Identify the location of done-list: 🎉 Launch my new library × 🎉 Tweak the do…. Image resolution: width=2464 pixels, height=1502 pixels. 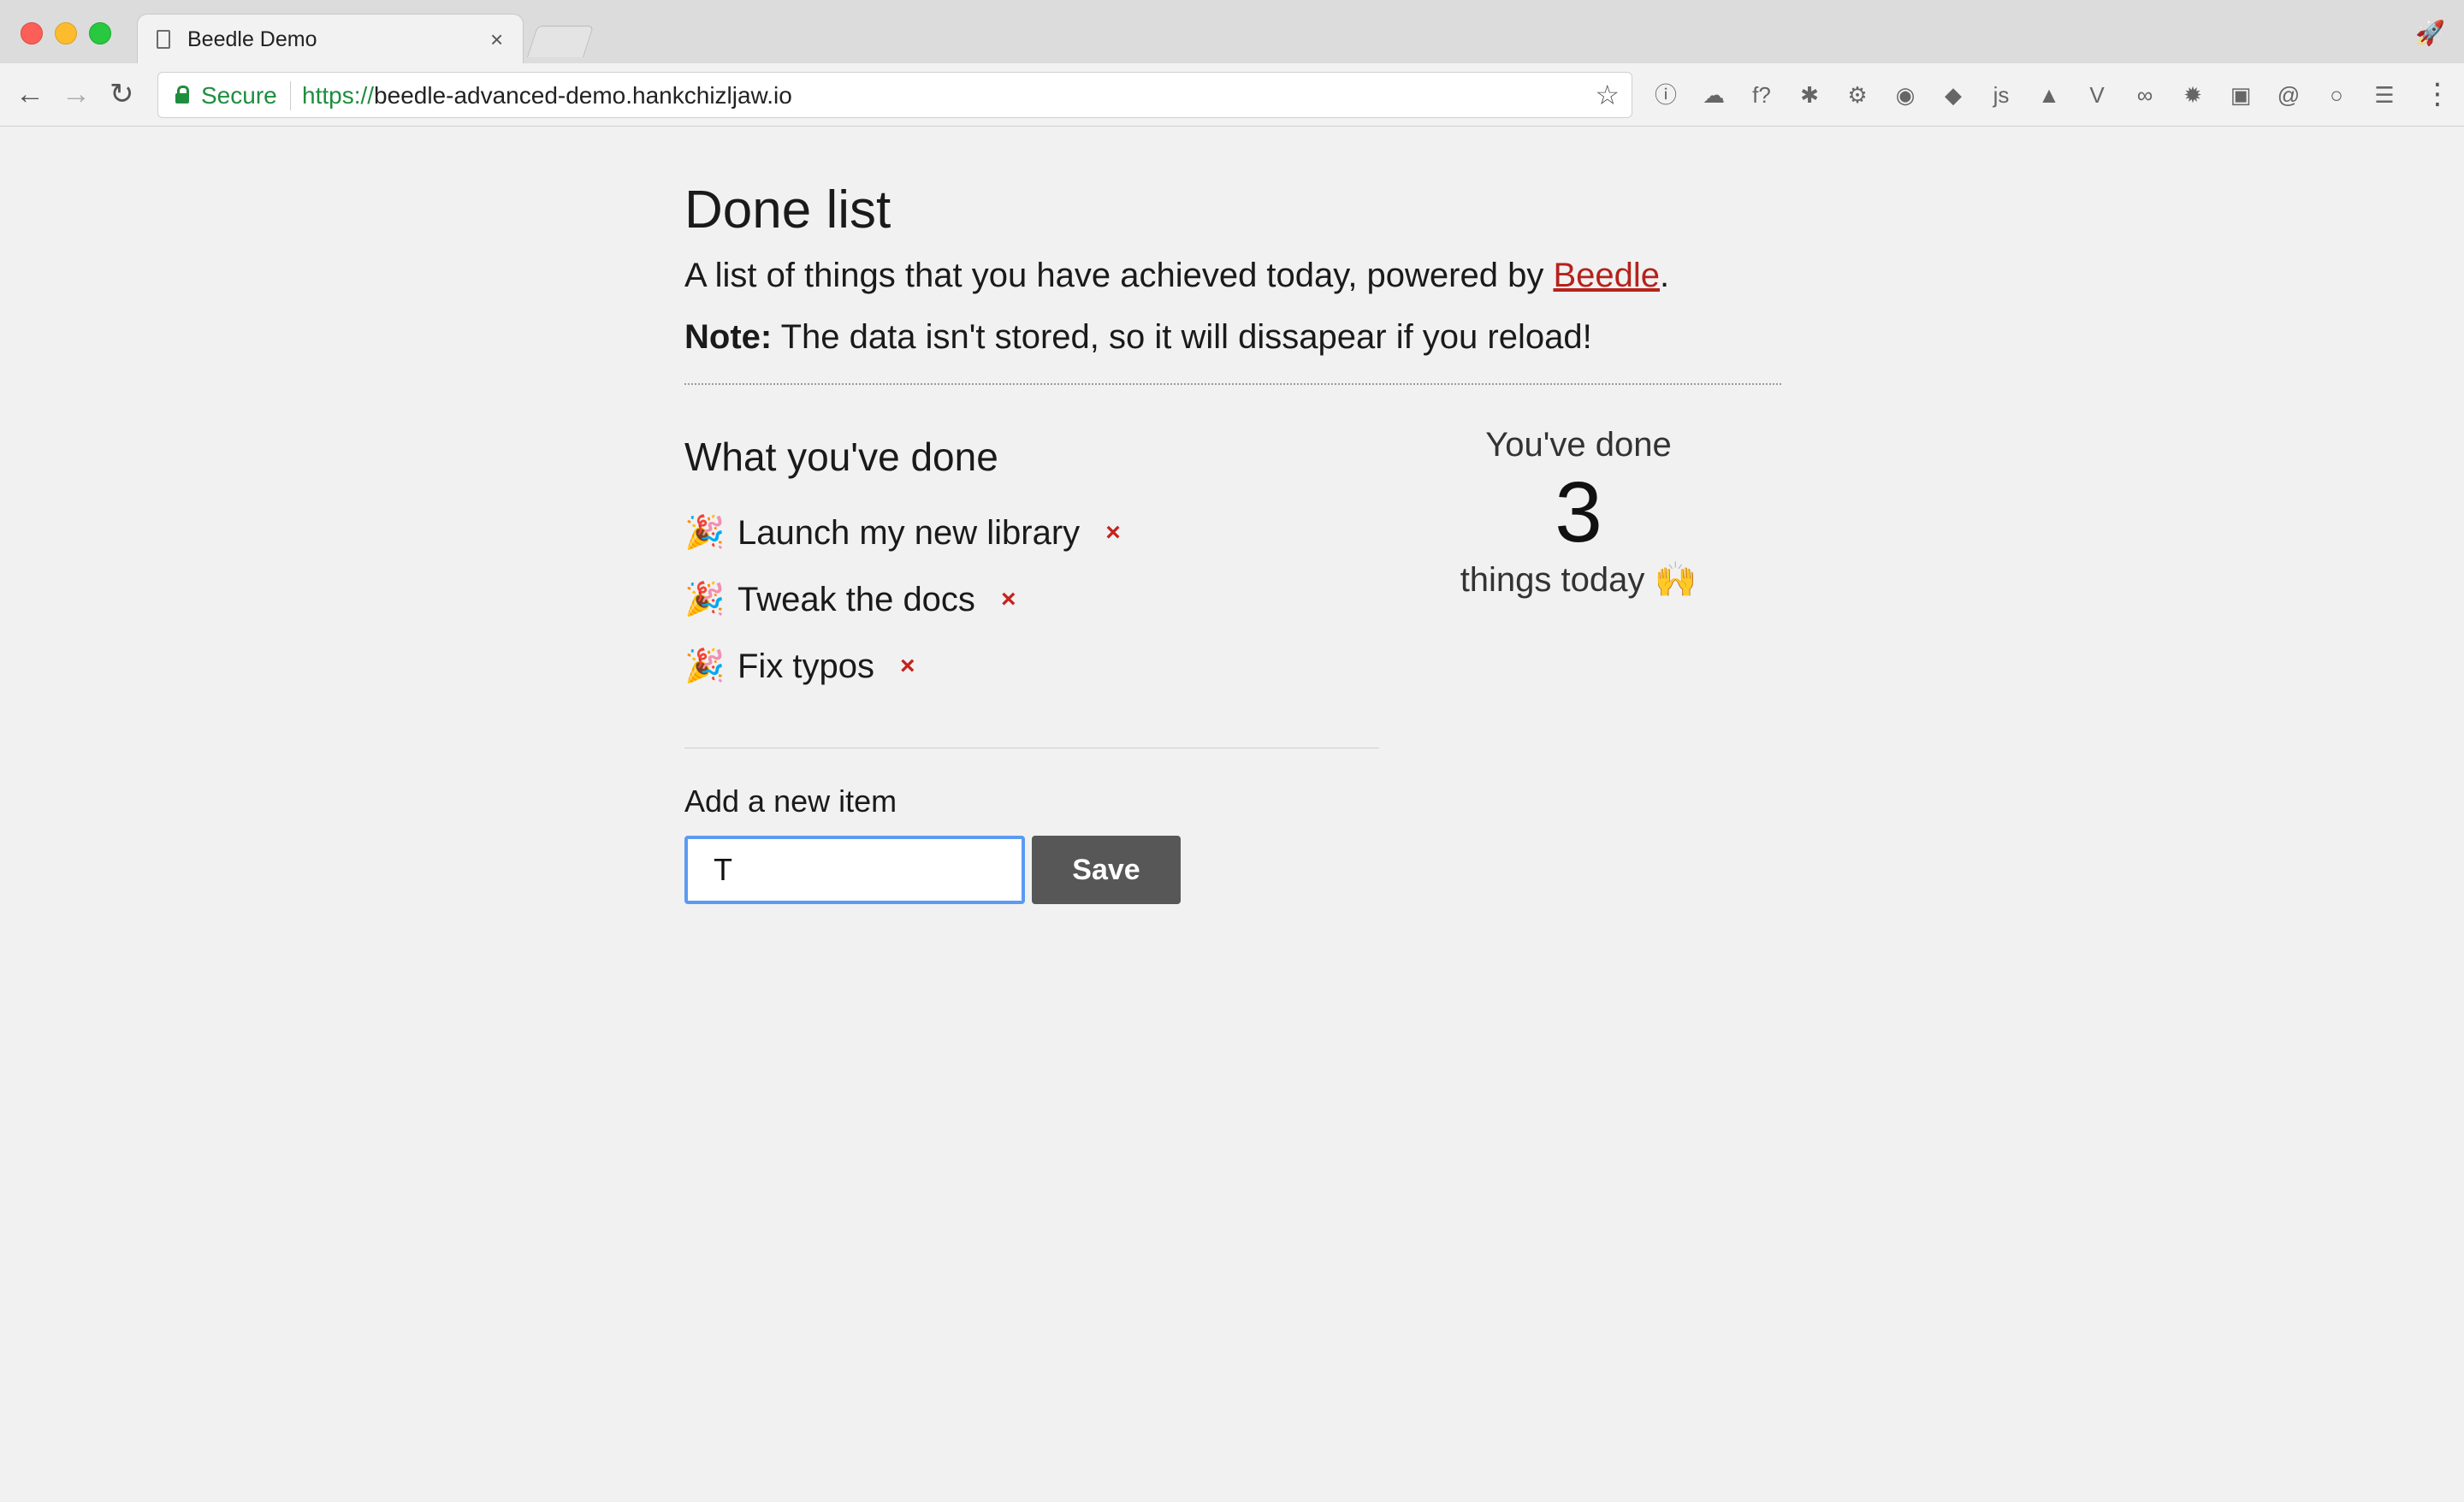
(1031, 600).